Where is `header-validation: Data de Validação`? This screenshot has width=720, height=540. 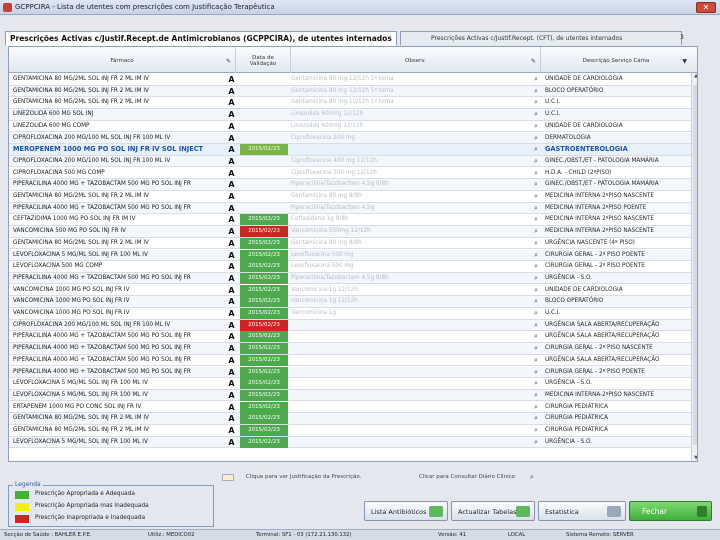
header-validation: Data de Validação is located at coordinates (263, 60).